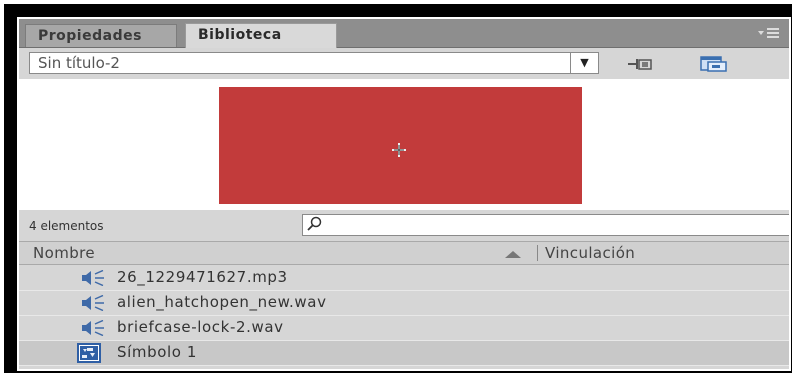 Image resolution: width=803 pixels, height=382 pixels. Describe the element at coordinates (202, 277) in the screenshot. I see `library-item-label: 26_1229471627.mp3` at that location.